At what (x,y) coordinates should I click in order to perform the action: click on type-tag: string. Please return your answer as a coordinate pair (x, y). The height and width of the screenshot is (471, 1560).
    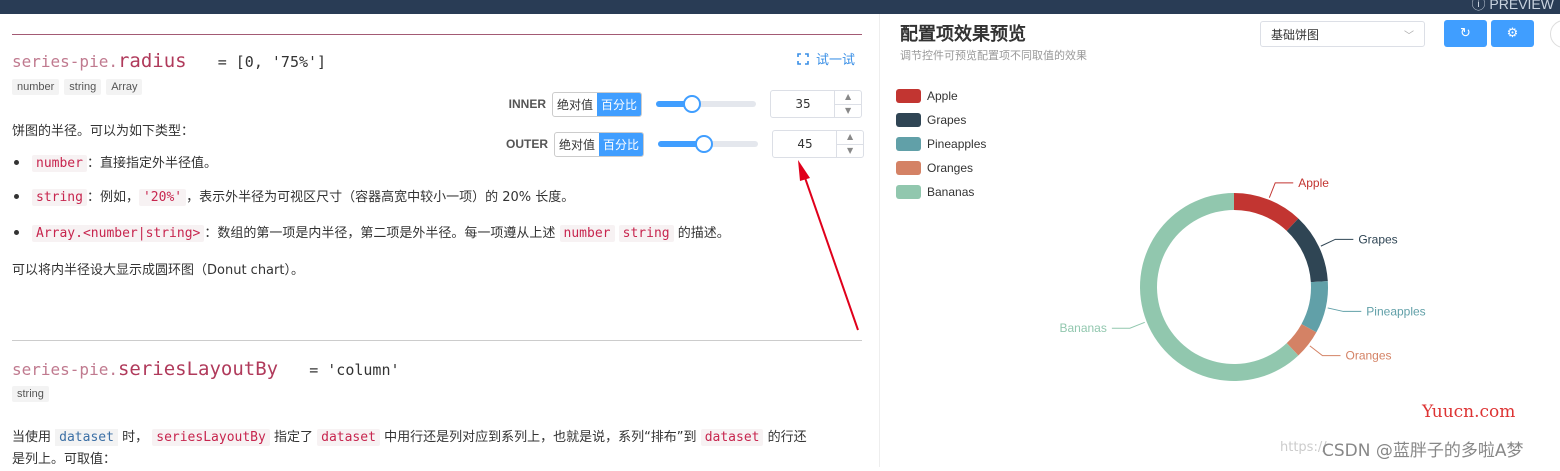
    Looking at the image, I should click on (30, 394).